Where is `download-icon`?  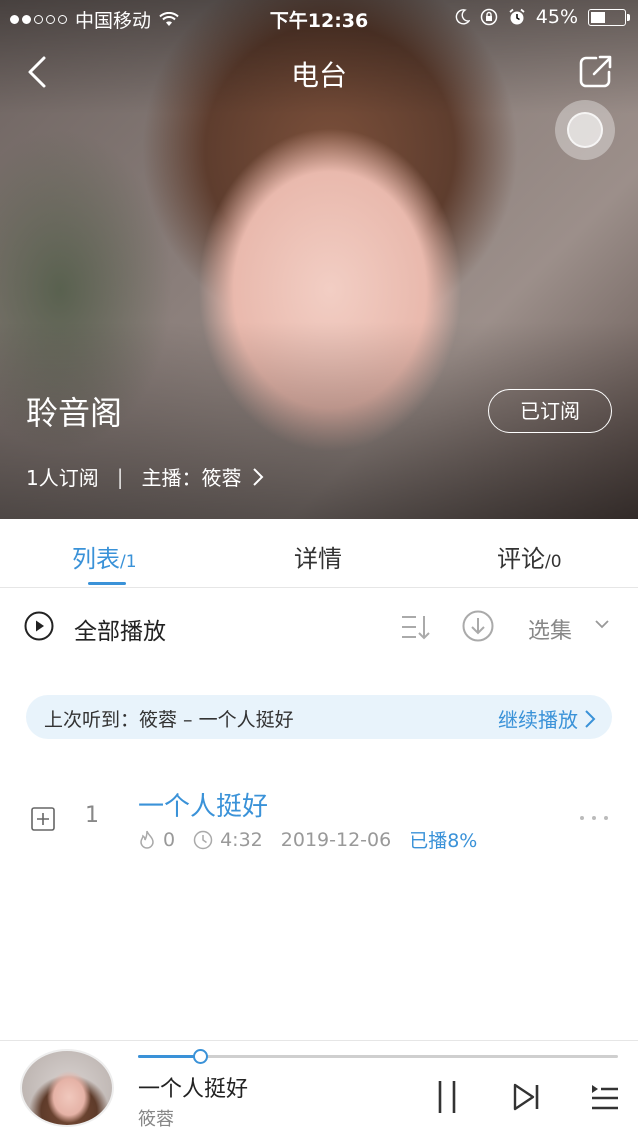
download-icon is located at coordinates (478, 626).